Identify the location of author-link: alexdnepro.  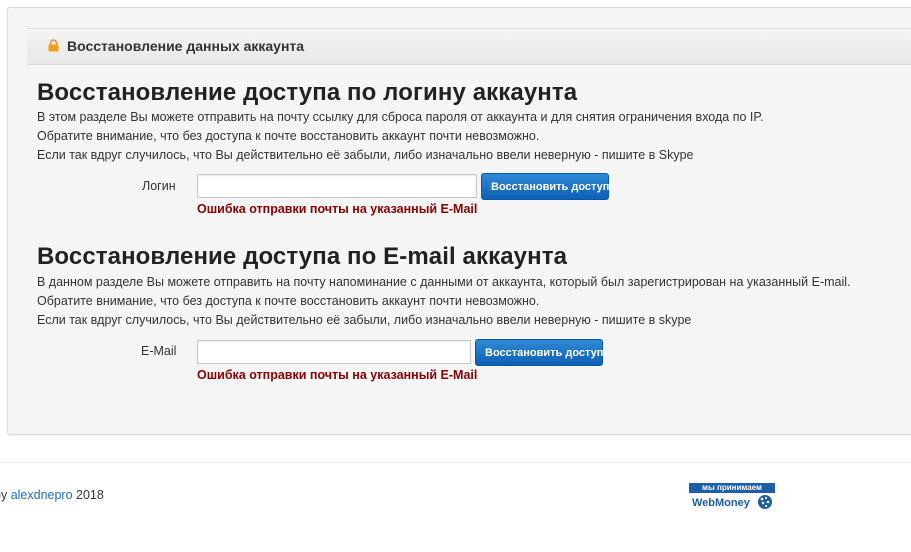
(42, 495).